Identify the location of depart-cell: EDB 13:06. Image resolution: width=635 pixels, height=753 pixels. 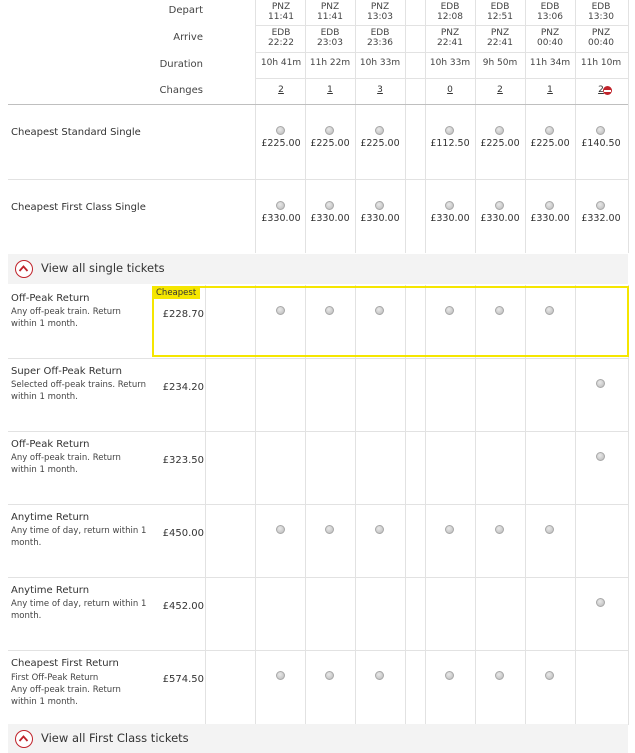
(550, 12).